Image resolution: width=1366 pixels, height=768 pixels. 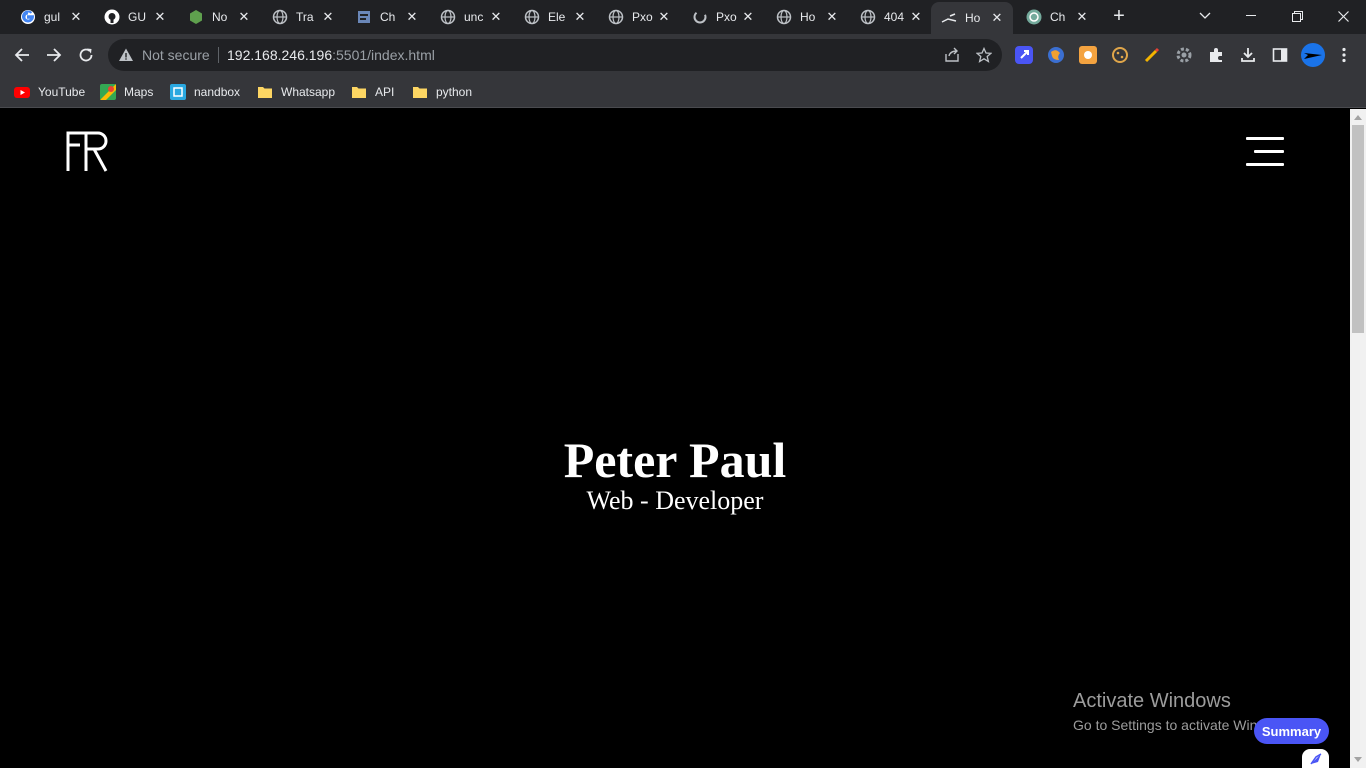 I want to click on url-text: 192.168.246.196:5501/index.html, so click(x=331, y=55).